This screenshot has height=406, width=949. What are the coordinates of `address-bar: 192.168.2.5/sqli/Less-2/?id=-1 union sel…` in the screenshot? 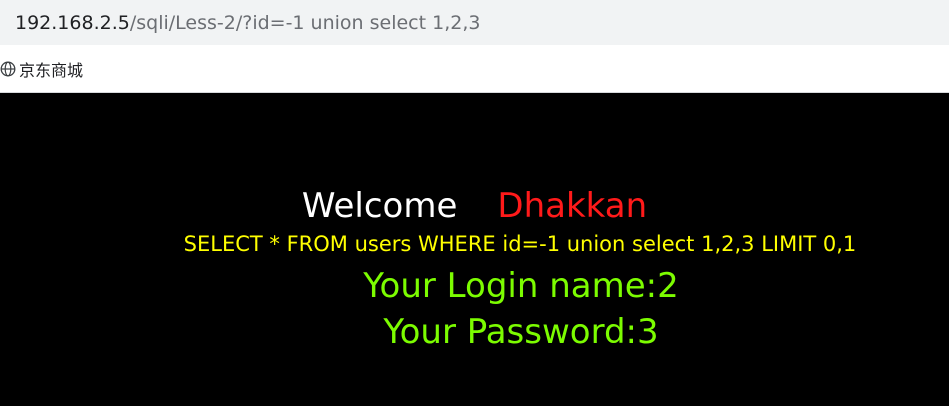 It's located at (474, 22).